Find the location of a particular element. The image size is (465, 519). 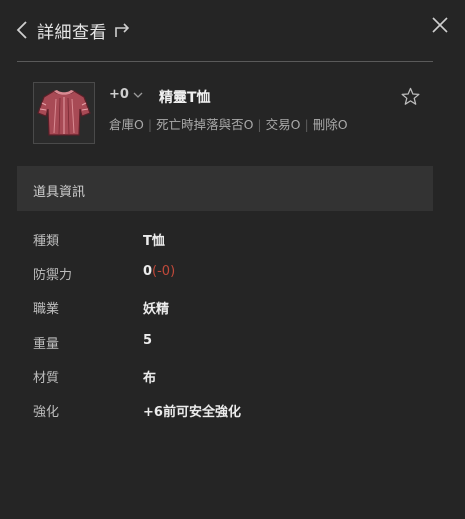

star-icon is located at coordinates (410, 96).